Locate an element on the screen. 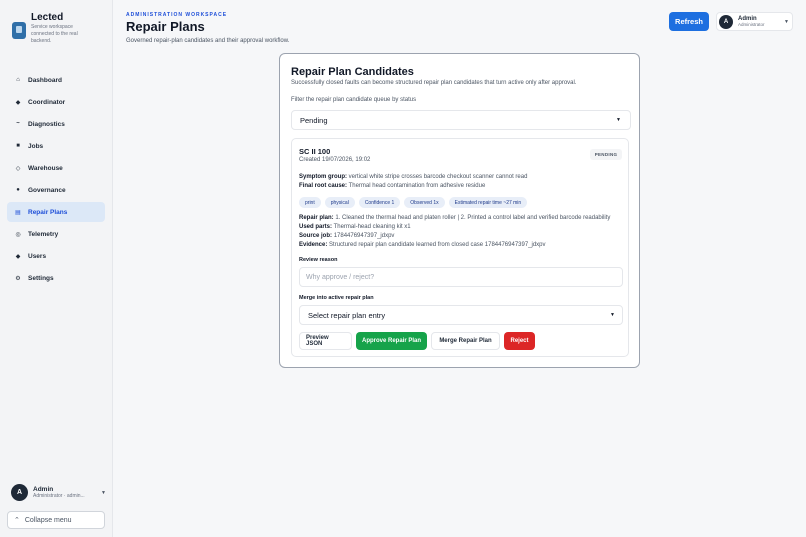 This screenshot has width=806, height=537. users-icon: ◆ is located at coordinates (18, 256).